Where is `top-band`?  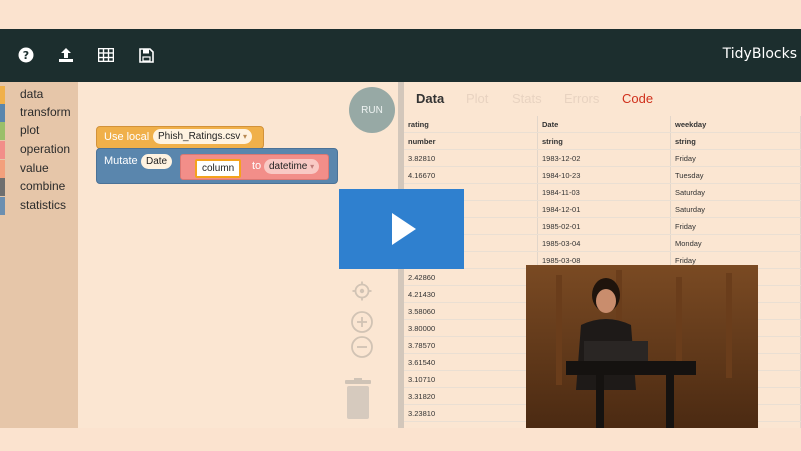 top-band is located at coordinates (400, 14).